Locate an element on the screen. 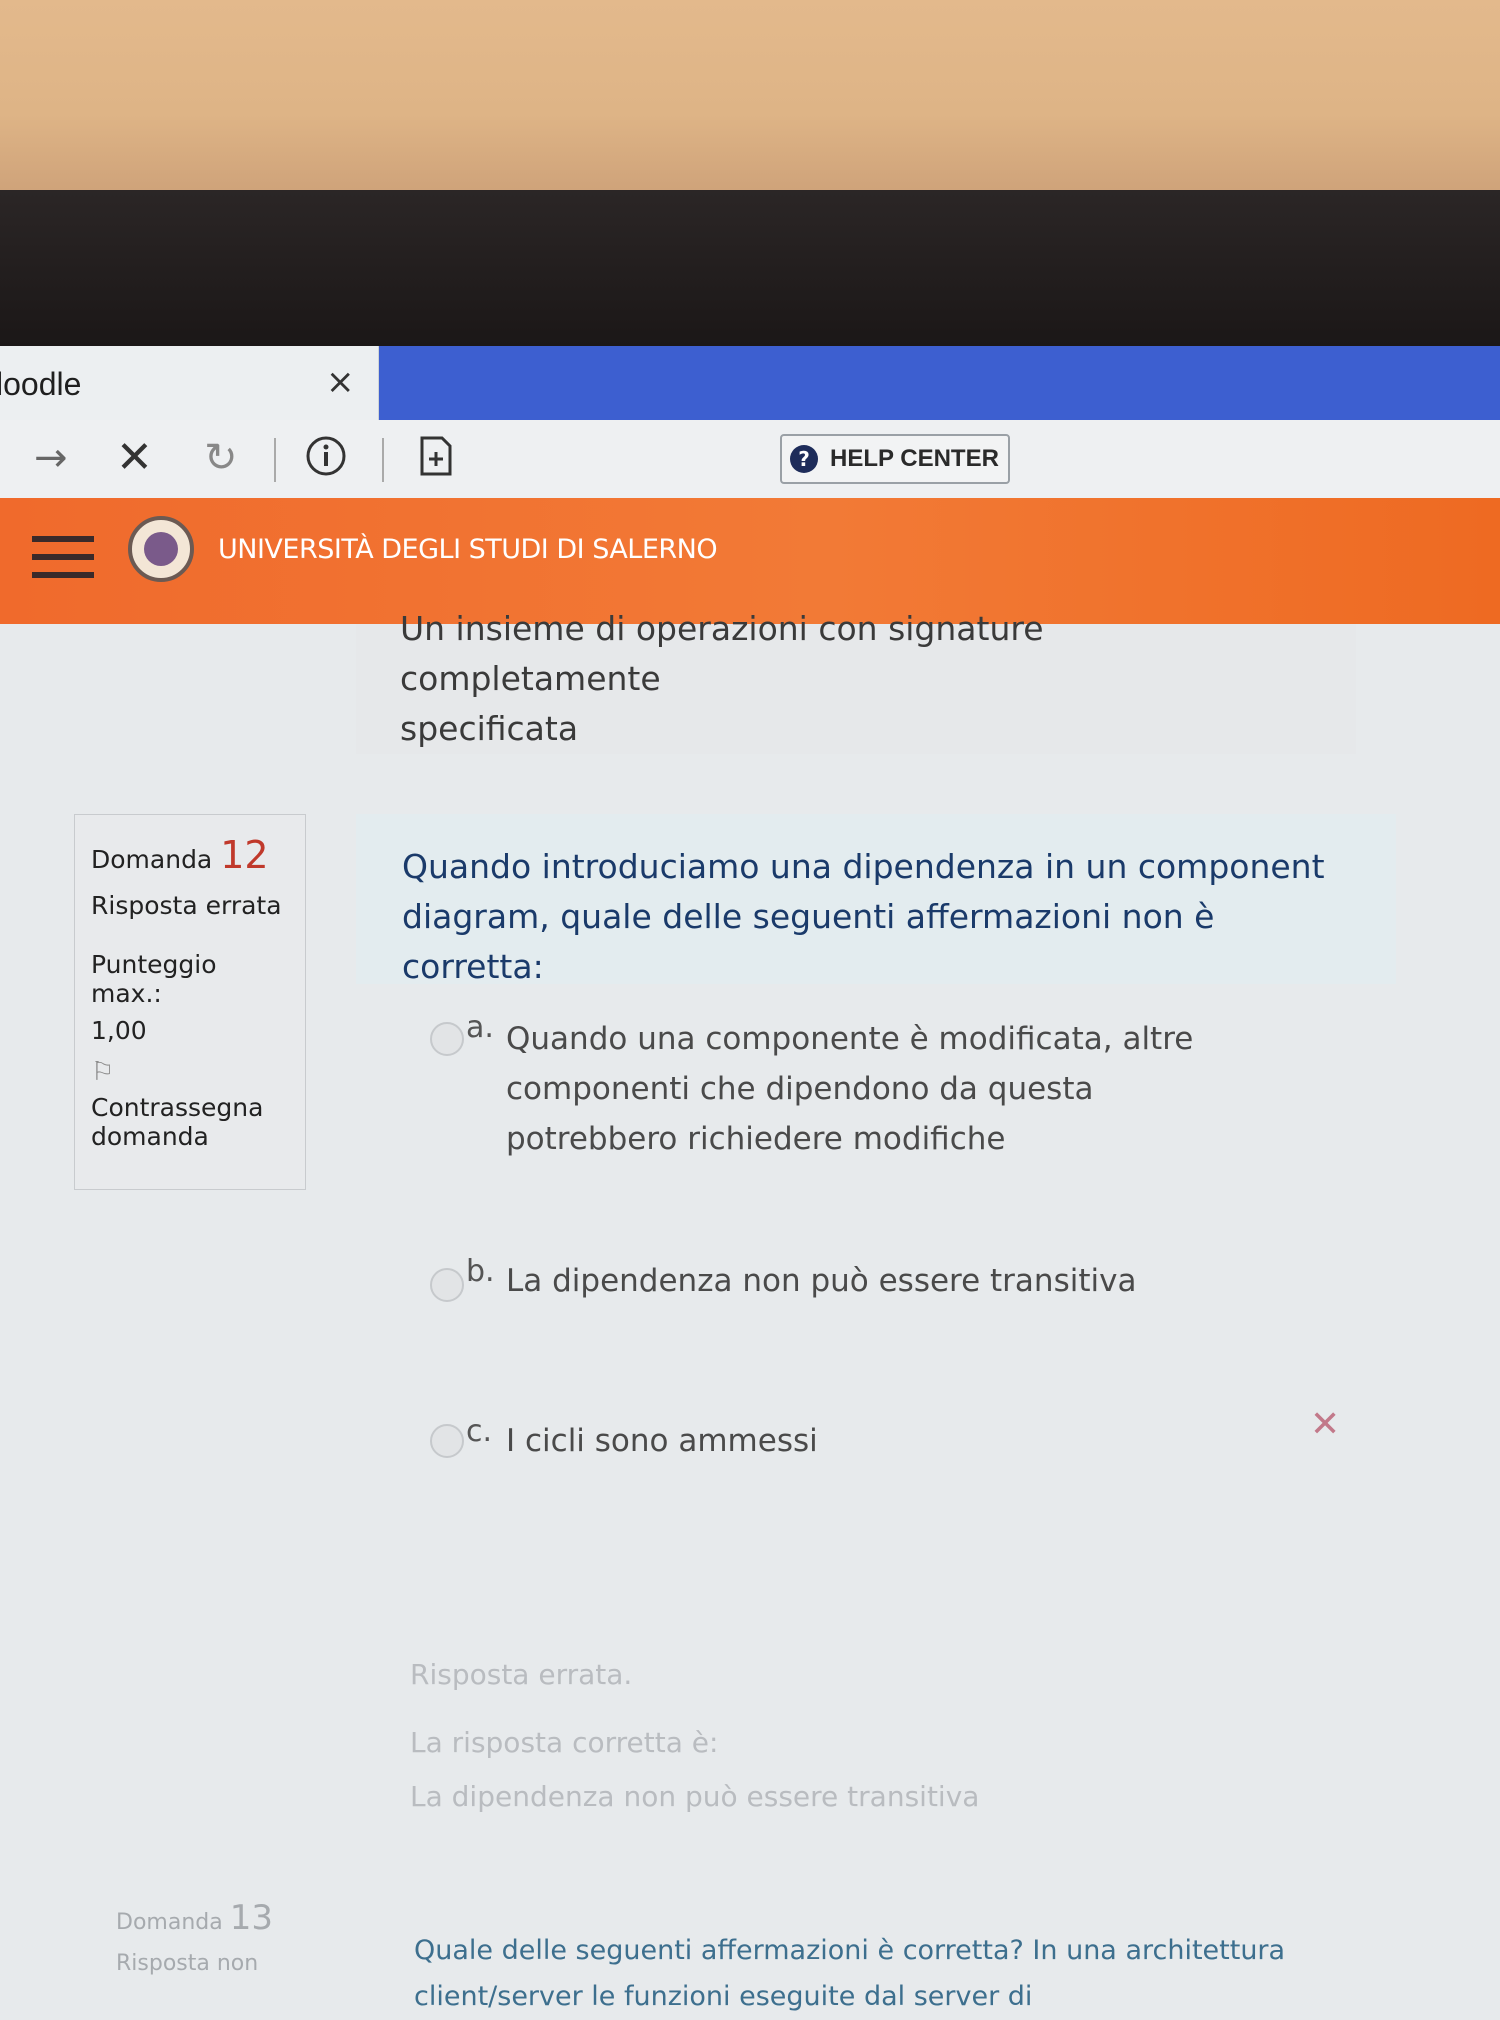 The width and height of the screenshot is (1500, 2020). help-center-button: ? HELP CENTER is located at coordinates (895, 459).